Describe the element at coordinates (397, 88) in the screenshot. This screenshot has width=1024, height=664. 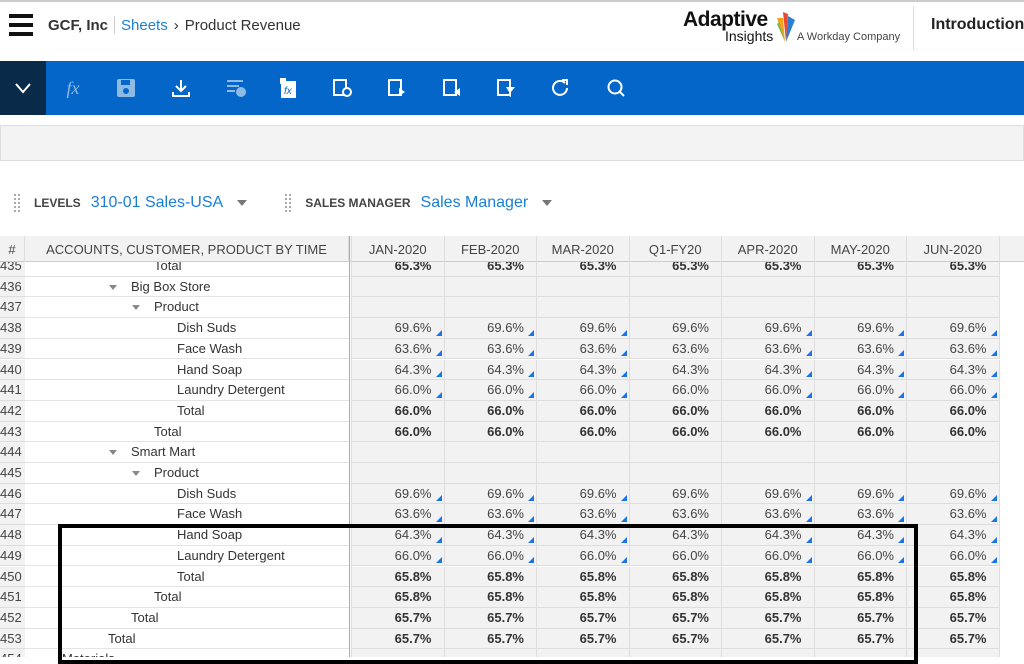
I see `sheet-export-icon` at that location.